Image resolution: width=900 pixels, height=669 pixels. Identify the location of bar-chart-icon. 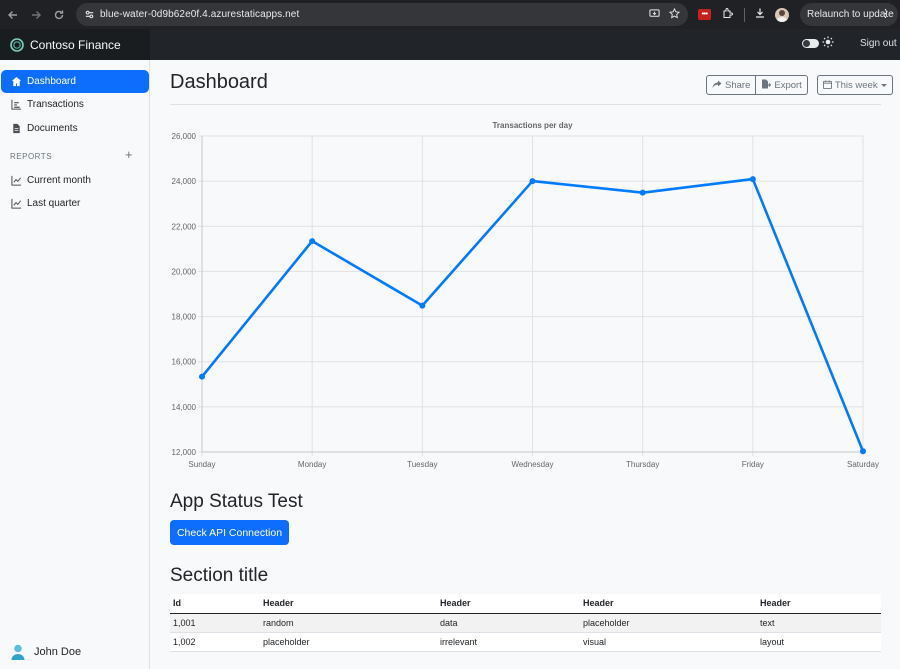
(16, 105).